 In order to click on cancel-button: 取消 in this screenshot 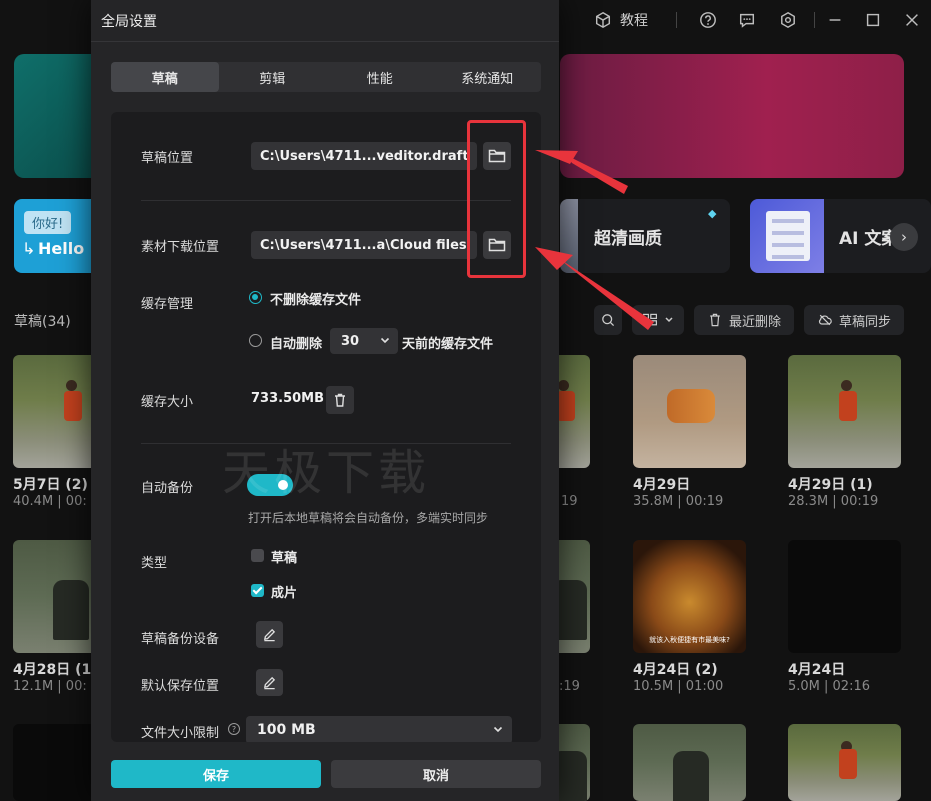, I will do `click(436, 774)`.